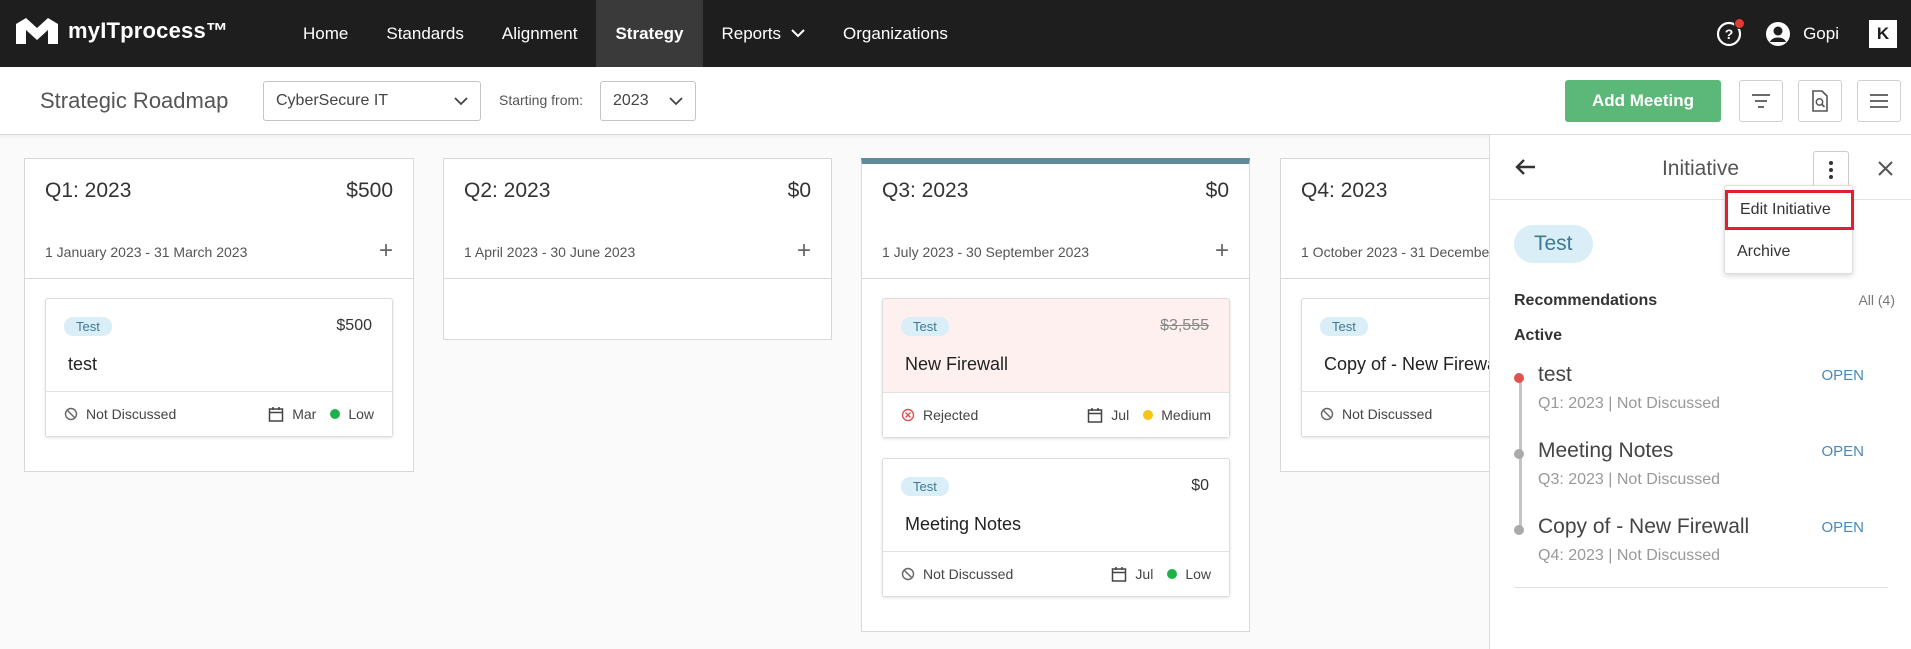 The width and height of the screenshot is (1911, 649). What do you see at coordinates (1629, 479) in the screenshot?
I see `recommendation-subtitle: Q3: 2023 | Not Discussed` at bounding box center [1629, 479].